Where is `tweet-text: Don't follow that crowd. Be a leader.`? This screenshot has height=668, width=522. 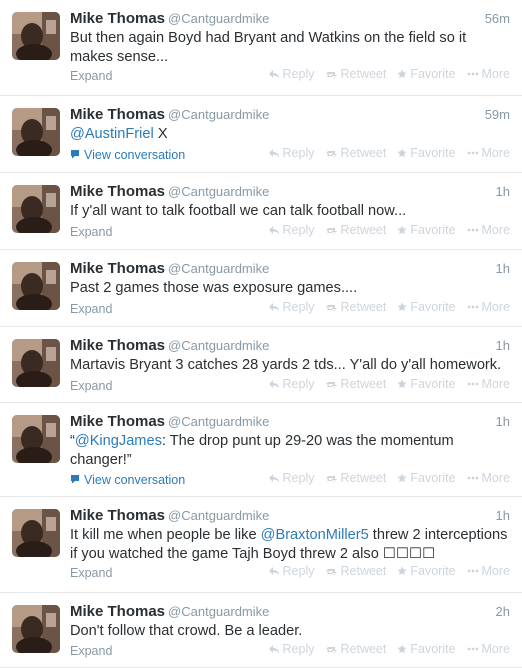
tweet-text: Don't follow that crowd. Be a leader. is located at coordinates (290, 631).